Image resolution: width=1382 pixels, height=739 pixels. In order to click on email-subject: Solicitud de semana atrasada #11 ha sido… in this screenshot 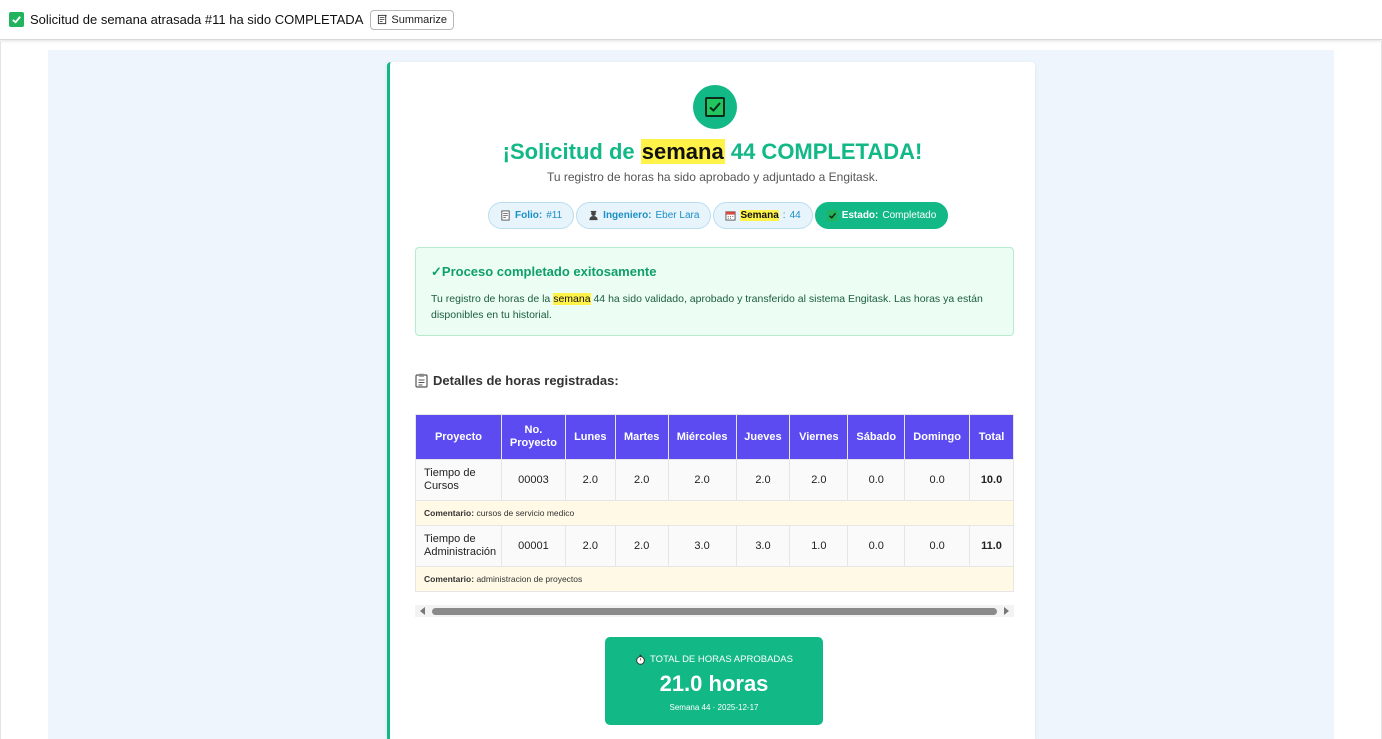, I will do `click(197, 19)`.